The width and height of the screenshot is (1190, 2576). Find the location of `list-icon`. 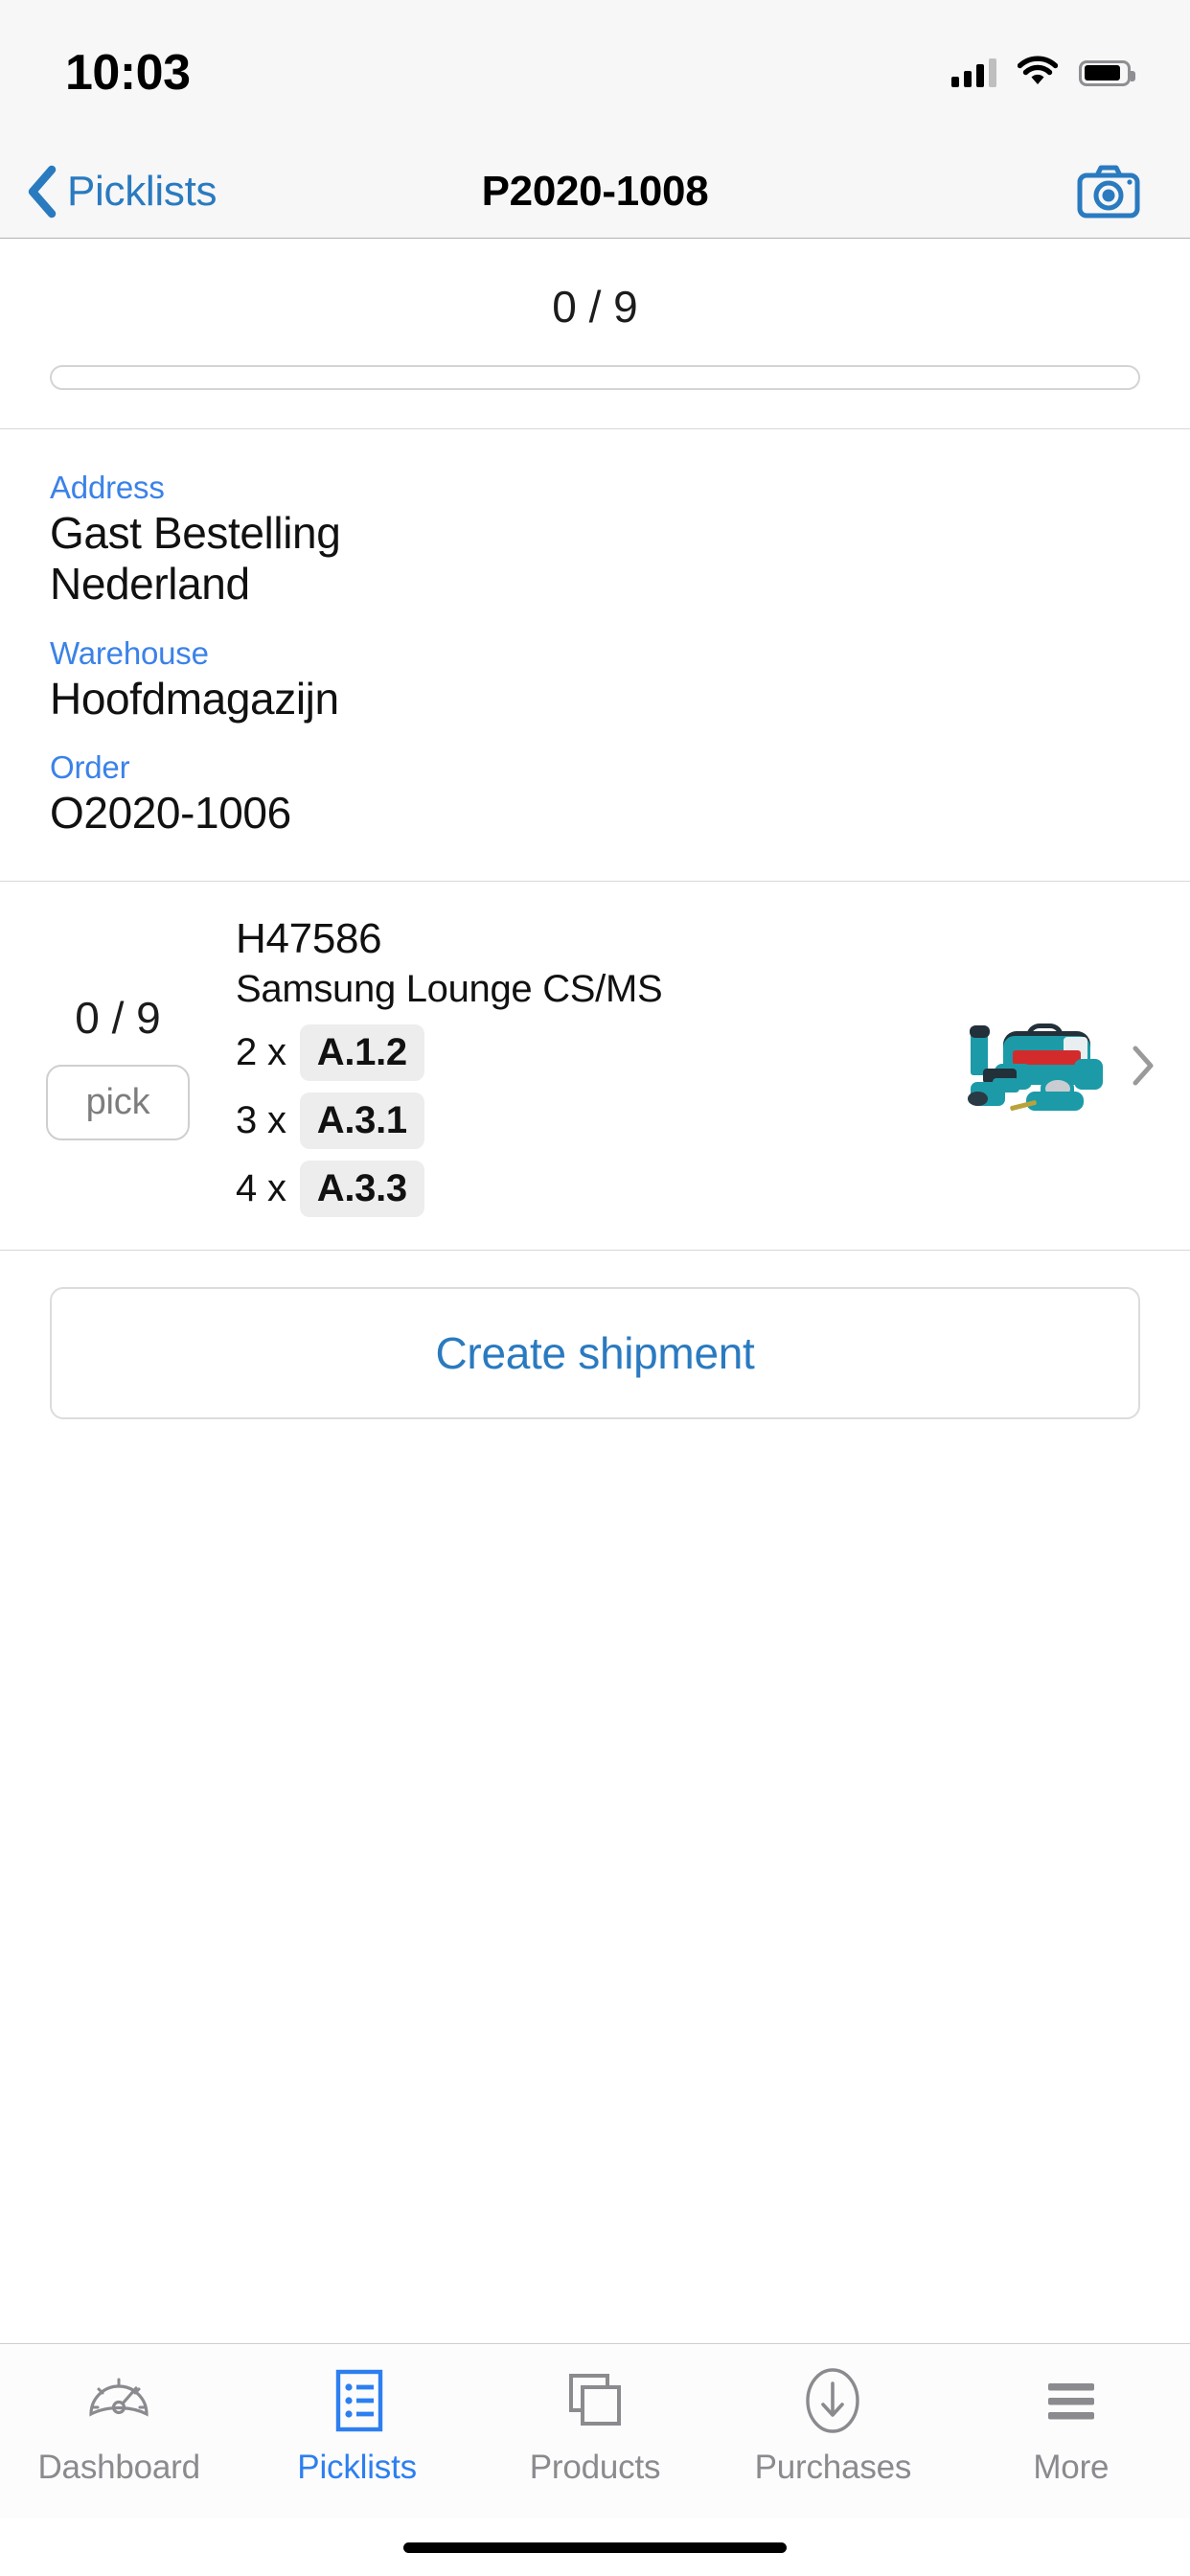

list-icon is located at coordinates (358, 2400).